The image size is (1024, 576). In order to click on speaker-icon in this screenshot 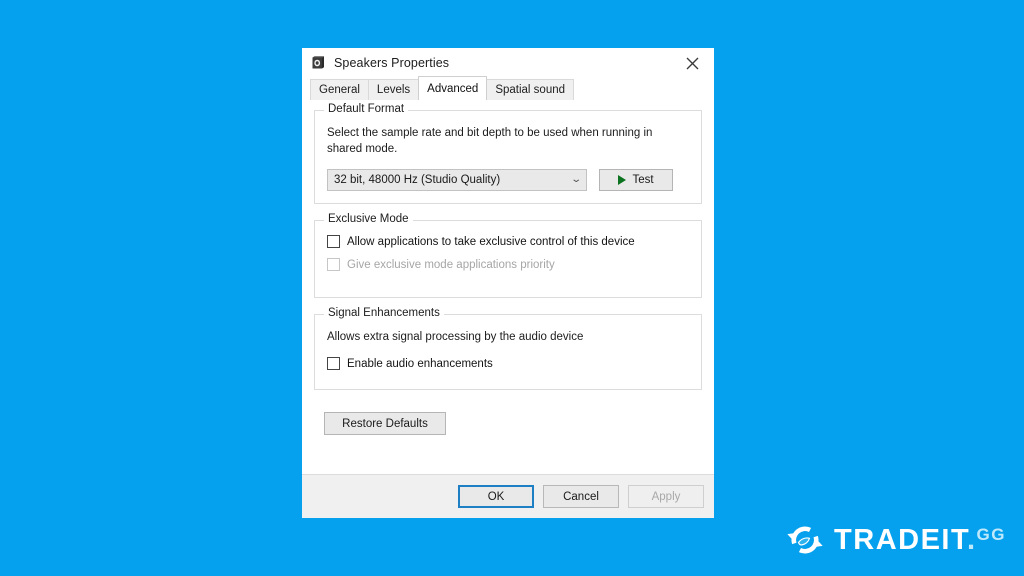, I will do `click(318, 63)`.